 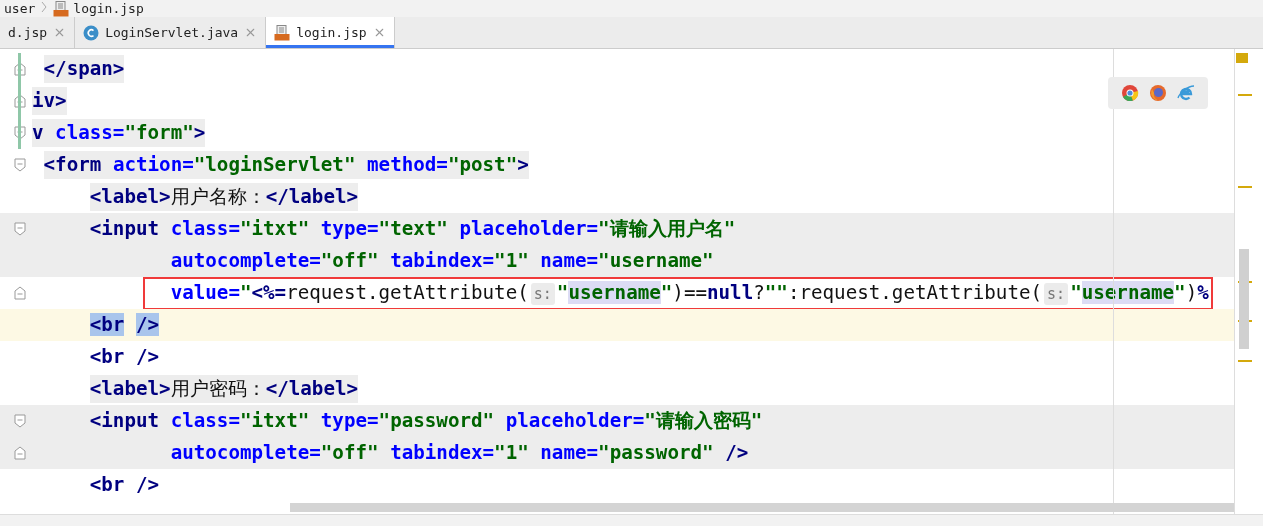 What do you see at coordinates (1186, 93) in the screenshot?
I see `ie-icon` at bounding box center [1186, 93].